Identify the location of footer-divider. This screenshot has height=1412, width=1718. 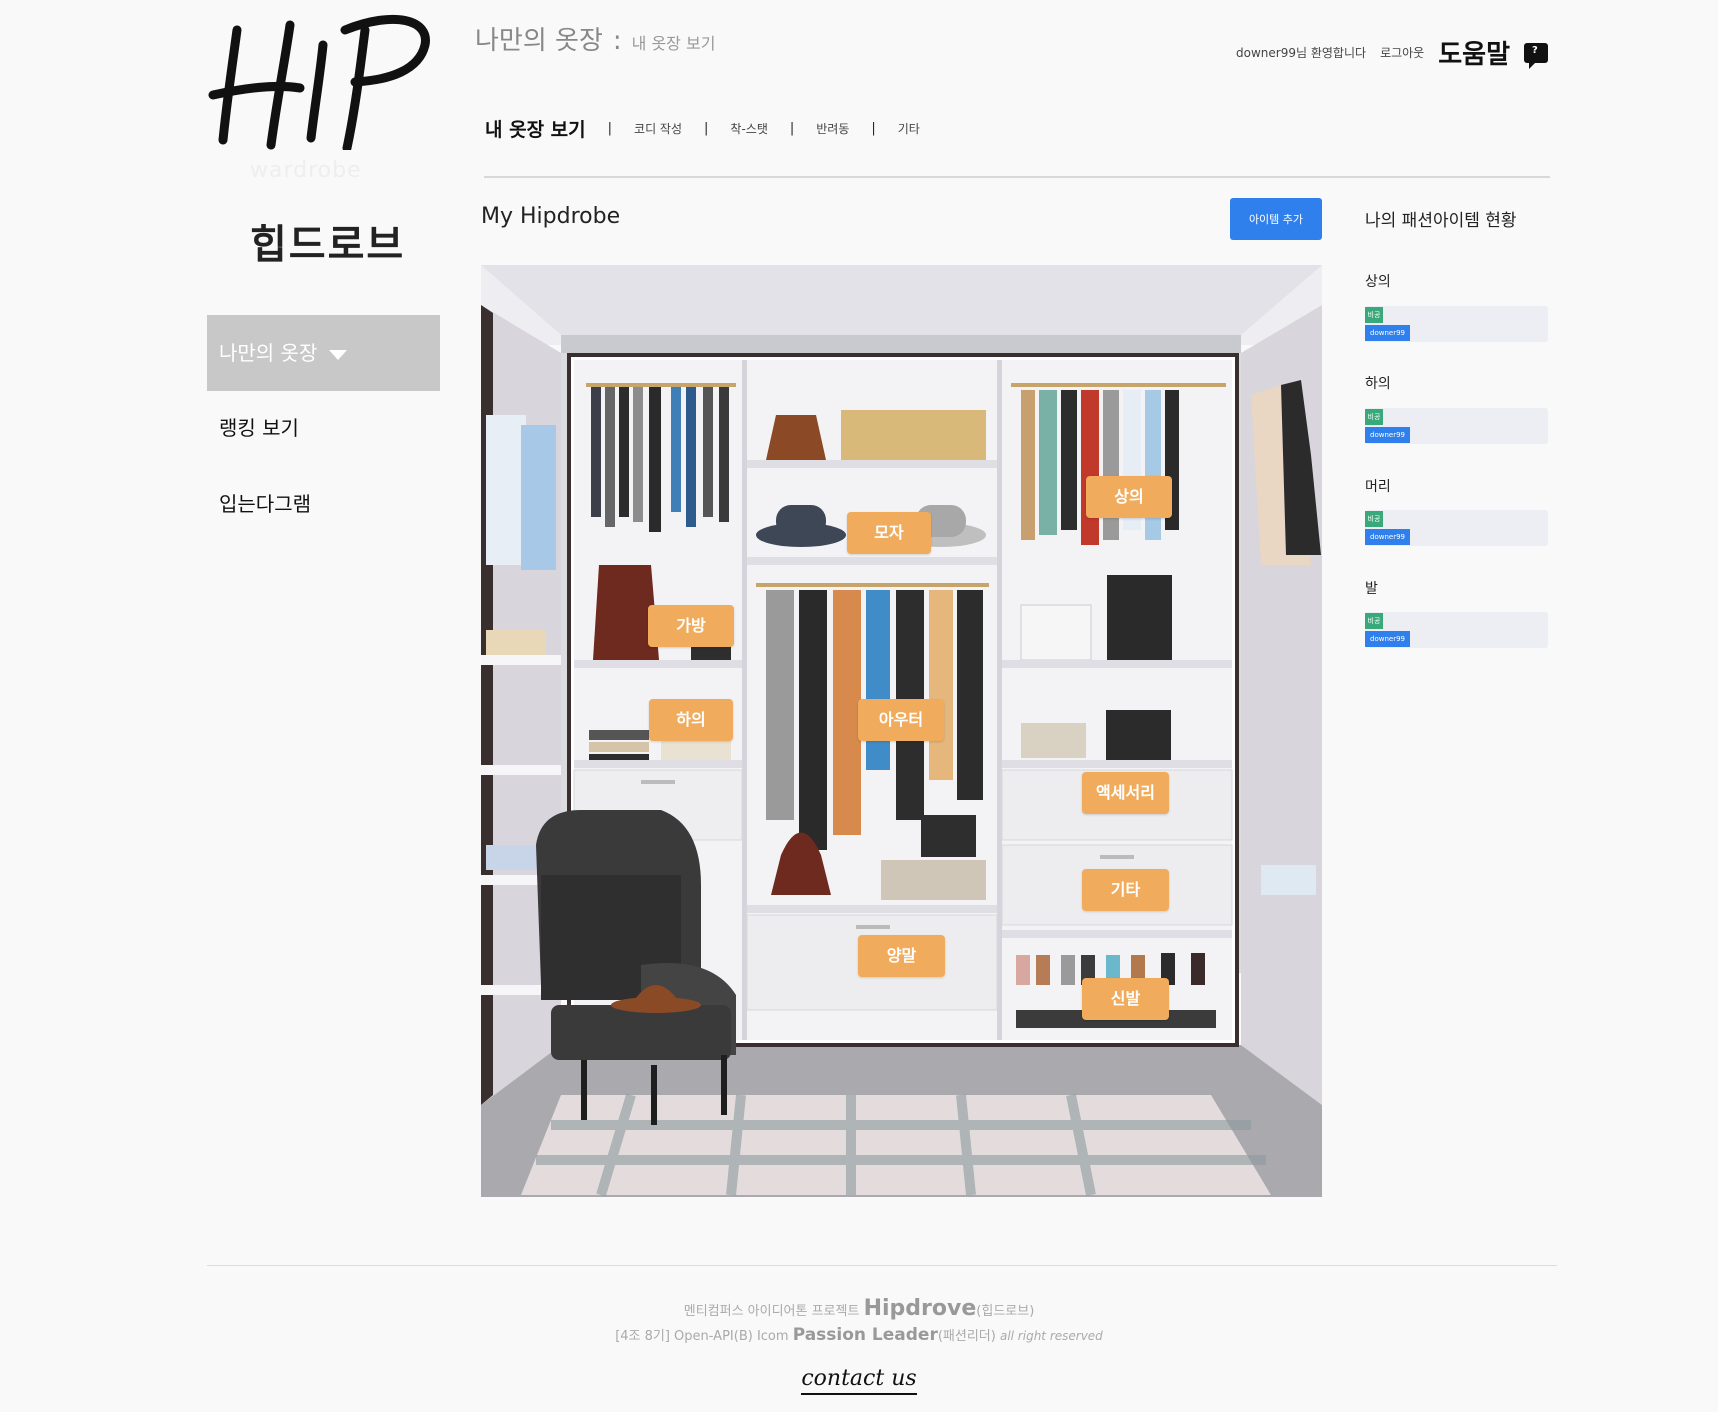
(882, 1265).